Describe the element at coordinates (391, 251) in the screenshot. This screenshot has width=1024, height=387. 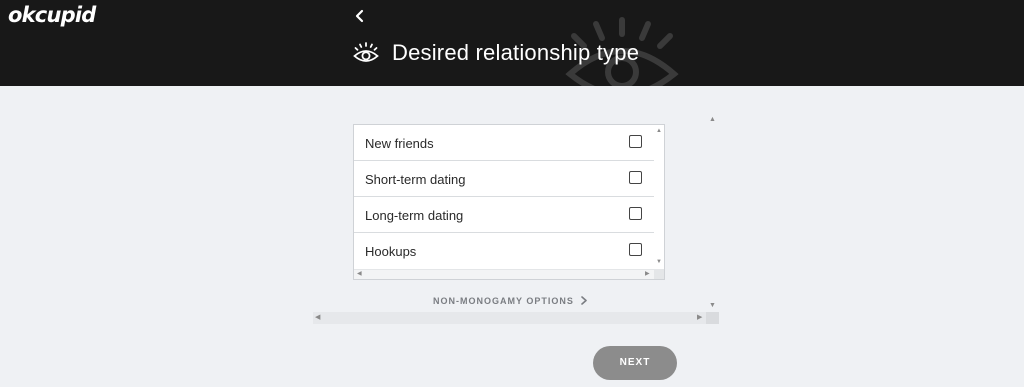
I see `option-label: Hookups` at that location.